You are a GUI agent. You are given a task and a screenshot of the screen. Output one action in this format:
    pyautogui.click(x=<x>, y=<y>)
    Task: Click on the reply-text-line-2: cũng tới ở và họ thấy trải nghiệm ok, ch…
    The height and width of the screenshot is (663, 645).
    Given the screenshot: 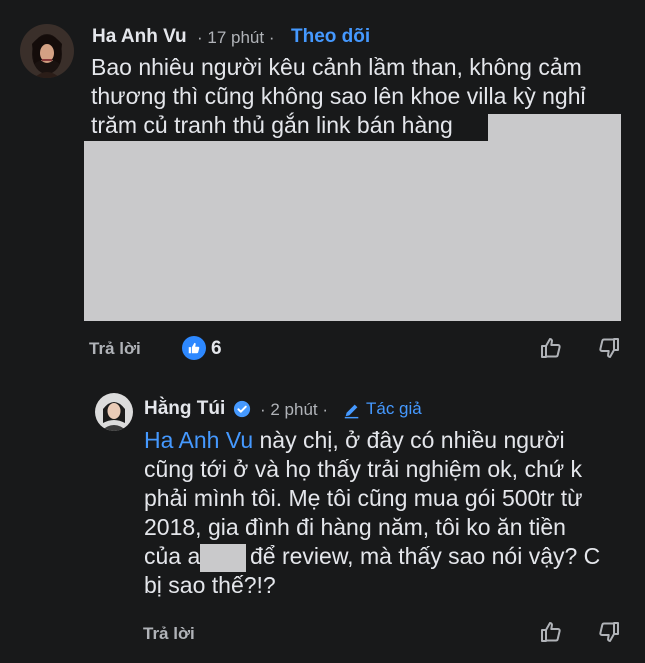 What is the action you would take?
    pyautogui.click(x=363, y=469)
    